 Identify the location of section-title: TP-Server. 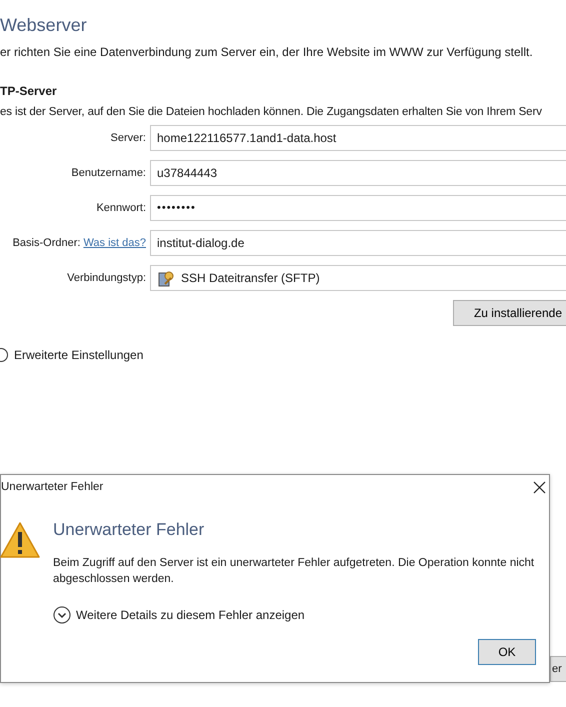
(29, 91).